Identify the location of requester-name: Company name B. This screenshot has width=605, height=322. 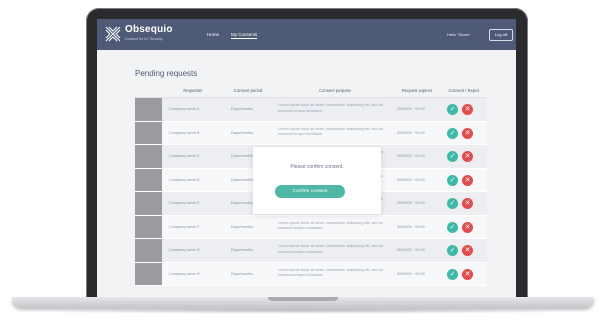
(184, 132).